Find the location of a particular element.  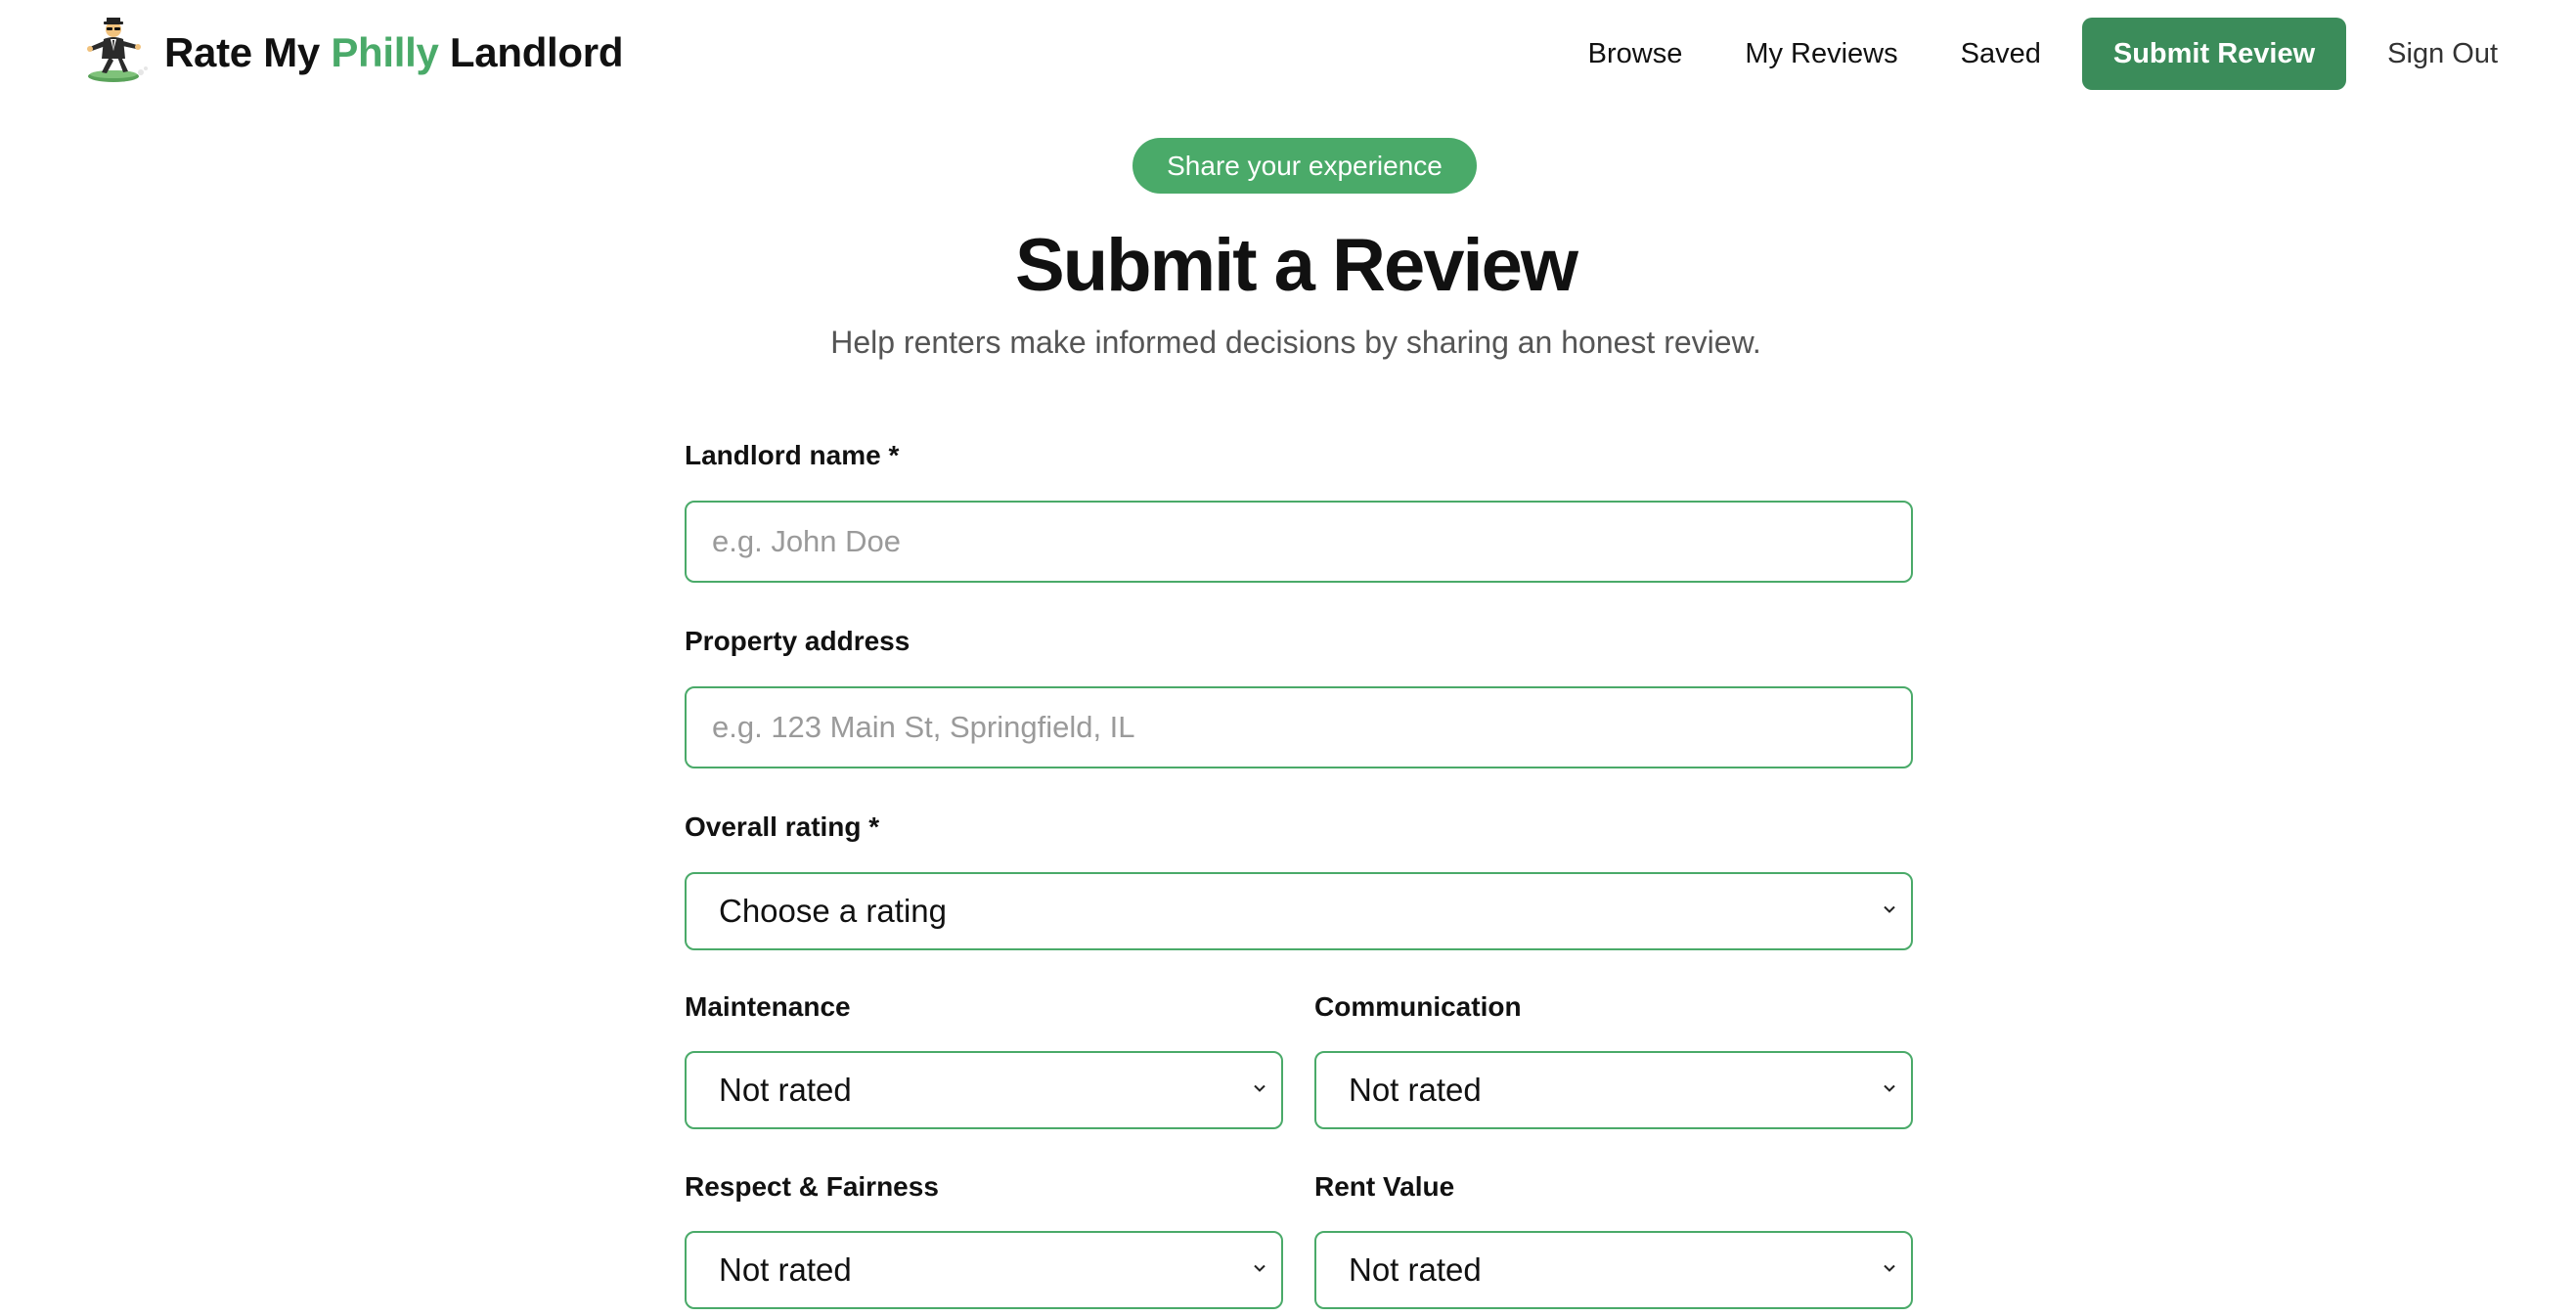

brand-logo-link: Rate My Philly Landlord is located at coordinates (353, 53).